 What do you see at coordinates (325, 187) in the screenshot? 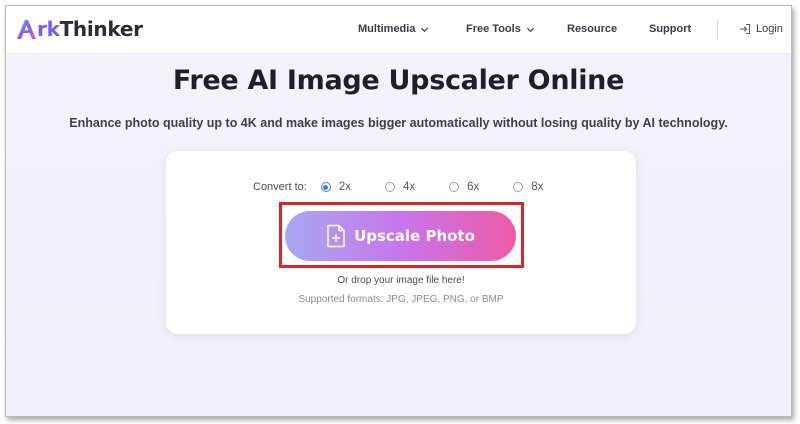
I see `radio-2x` at bounding box center [325, 187].